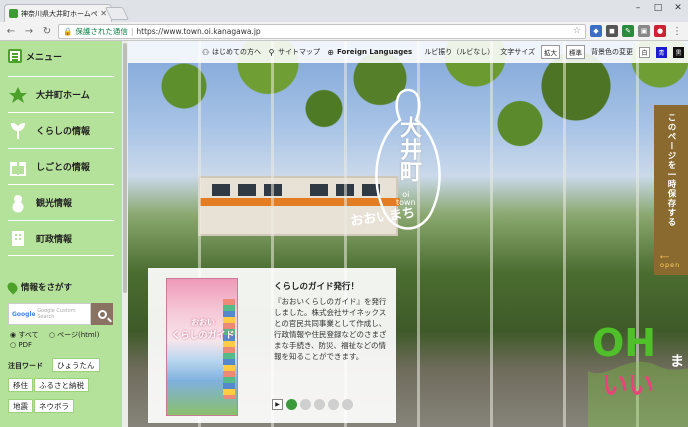 Image resolution: width=688 pixels, height=427 pixels. I want to click on play-icon: ▶, so click(277, 404).